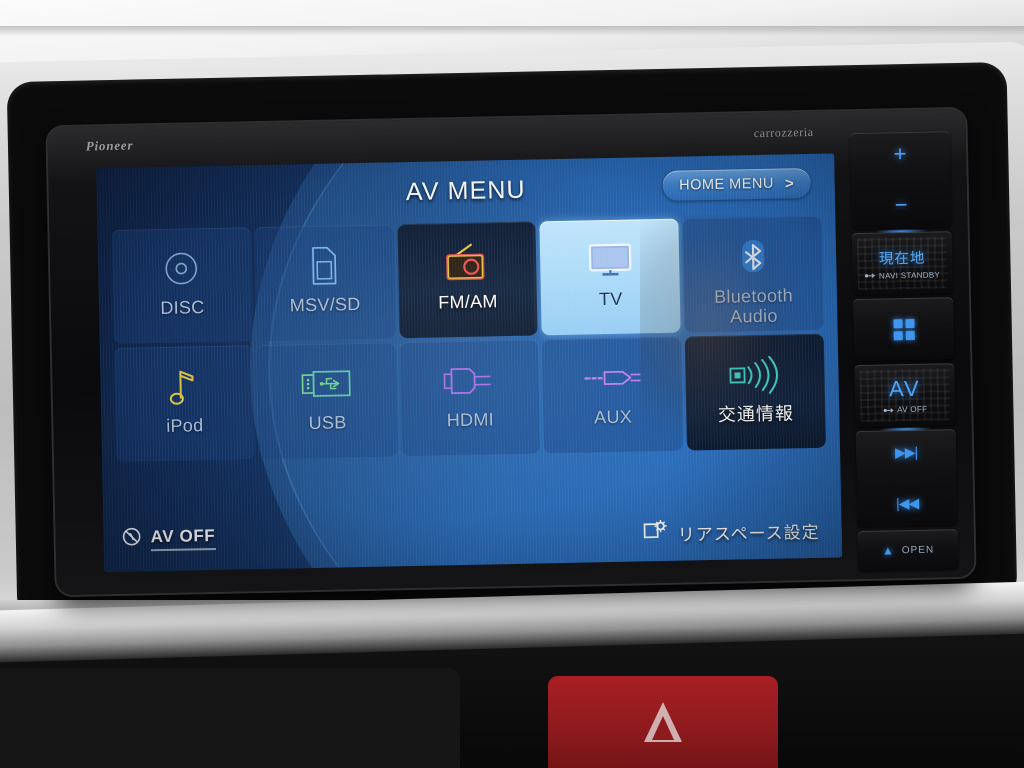 This screenshot has height=768, width=1024. Describe the element at coordinates (912, 409) in the screenshot. I see `av-off-sub-text: AV OFF` at that location.